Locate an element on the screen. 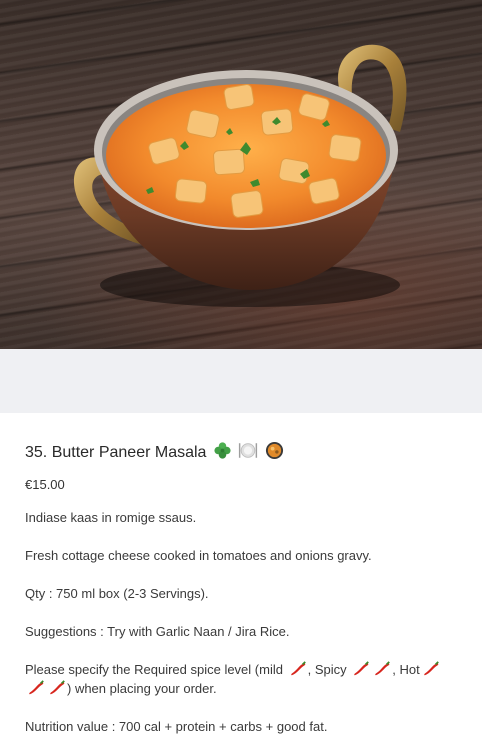  spice-spicy-label: , Spicy is located at coordinates (327, 669).